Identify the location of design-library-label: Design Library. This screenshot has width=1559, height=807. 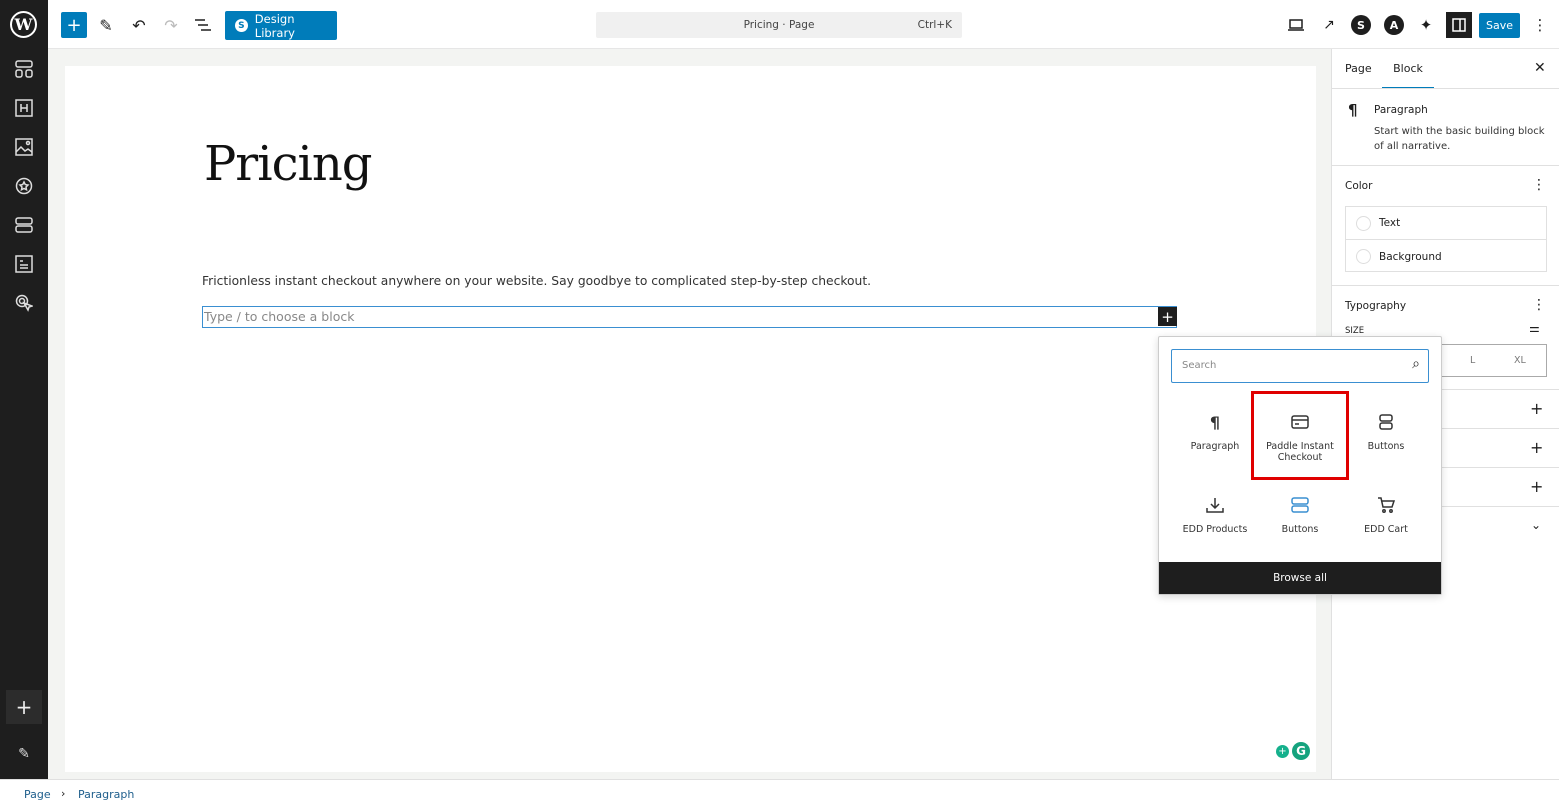
(274, 25).